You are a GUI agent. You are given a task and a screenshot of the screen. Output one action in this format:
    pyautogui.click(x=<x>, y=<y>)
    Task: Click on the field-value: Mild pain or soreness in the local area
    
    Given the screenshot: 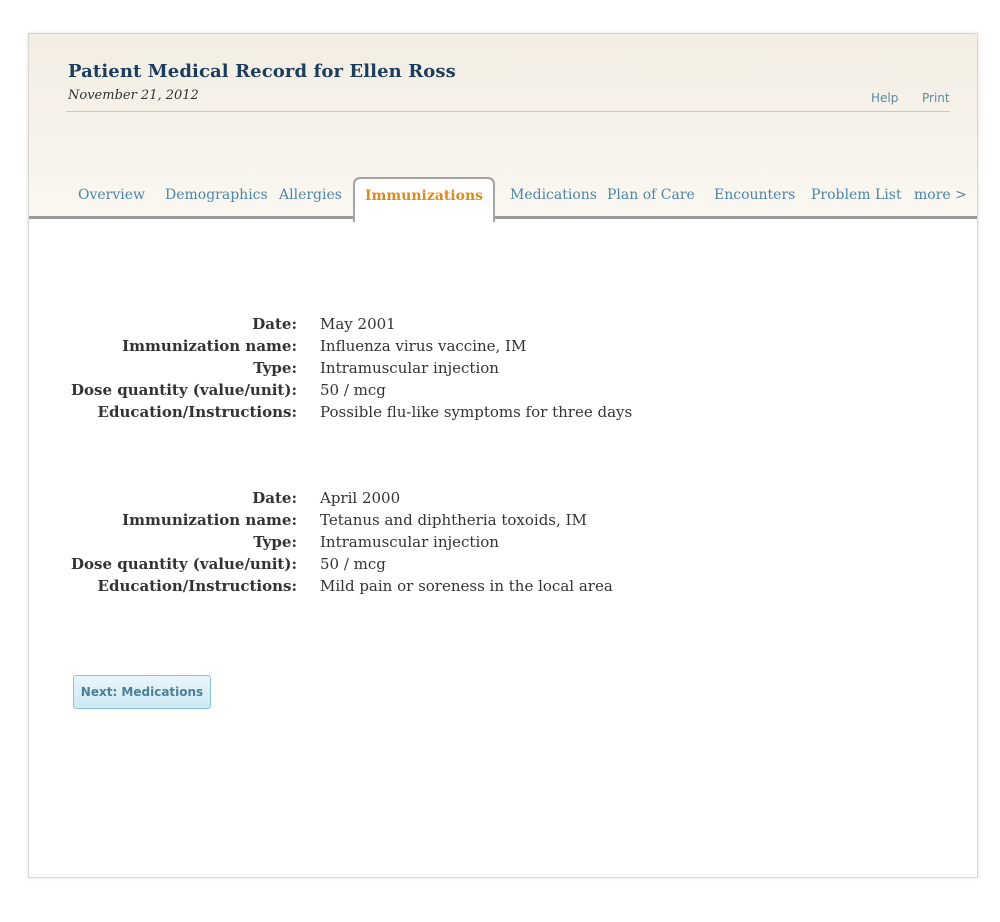 What is the action you would take?
    pyautogui.click(x=466, y=586)
    